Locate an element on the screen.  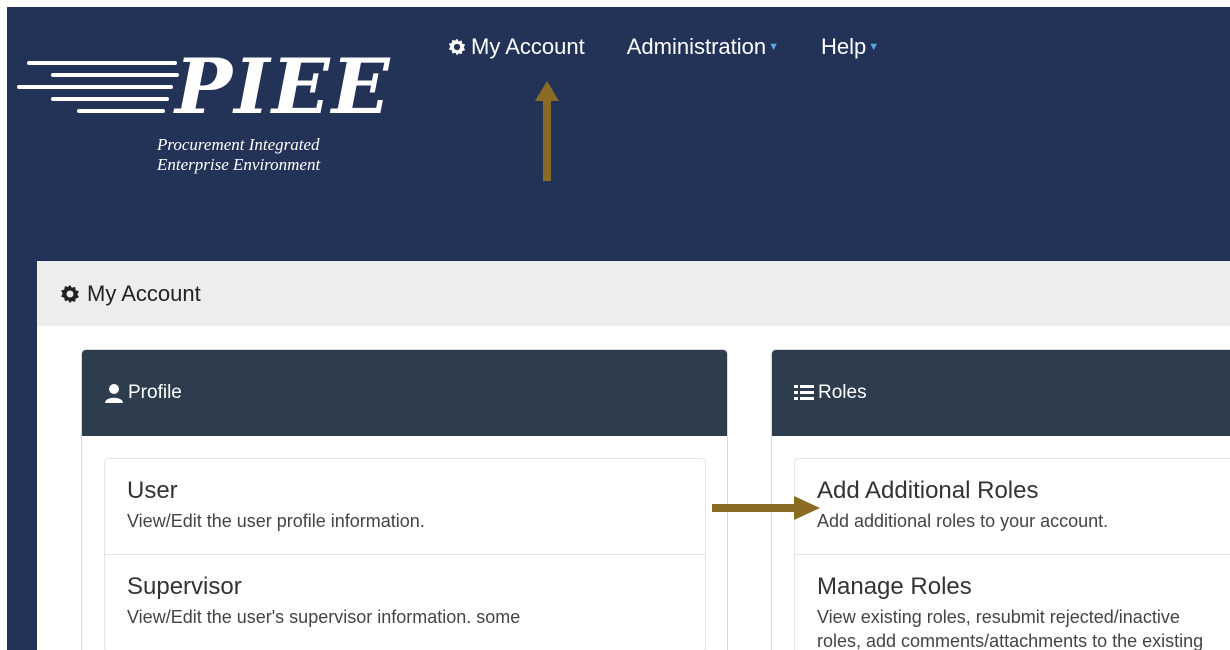
list-item-desc: View/Edit the user profile information. is located at coordinates (276, 521).